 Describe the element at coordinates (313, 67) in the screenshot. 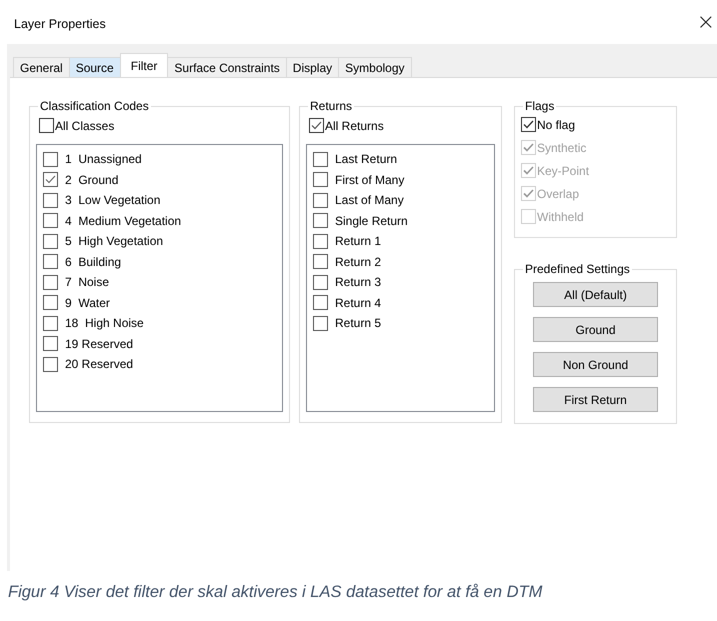

I see `tab: Display` at that location.